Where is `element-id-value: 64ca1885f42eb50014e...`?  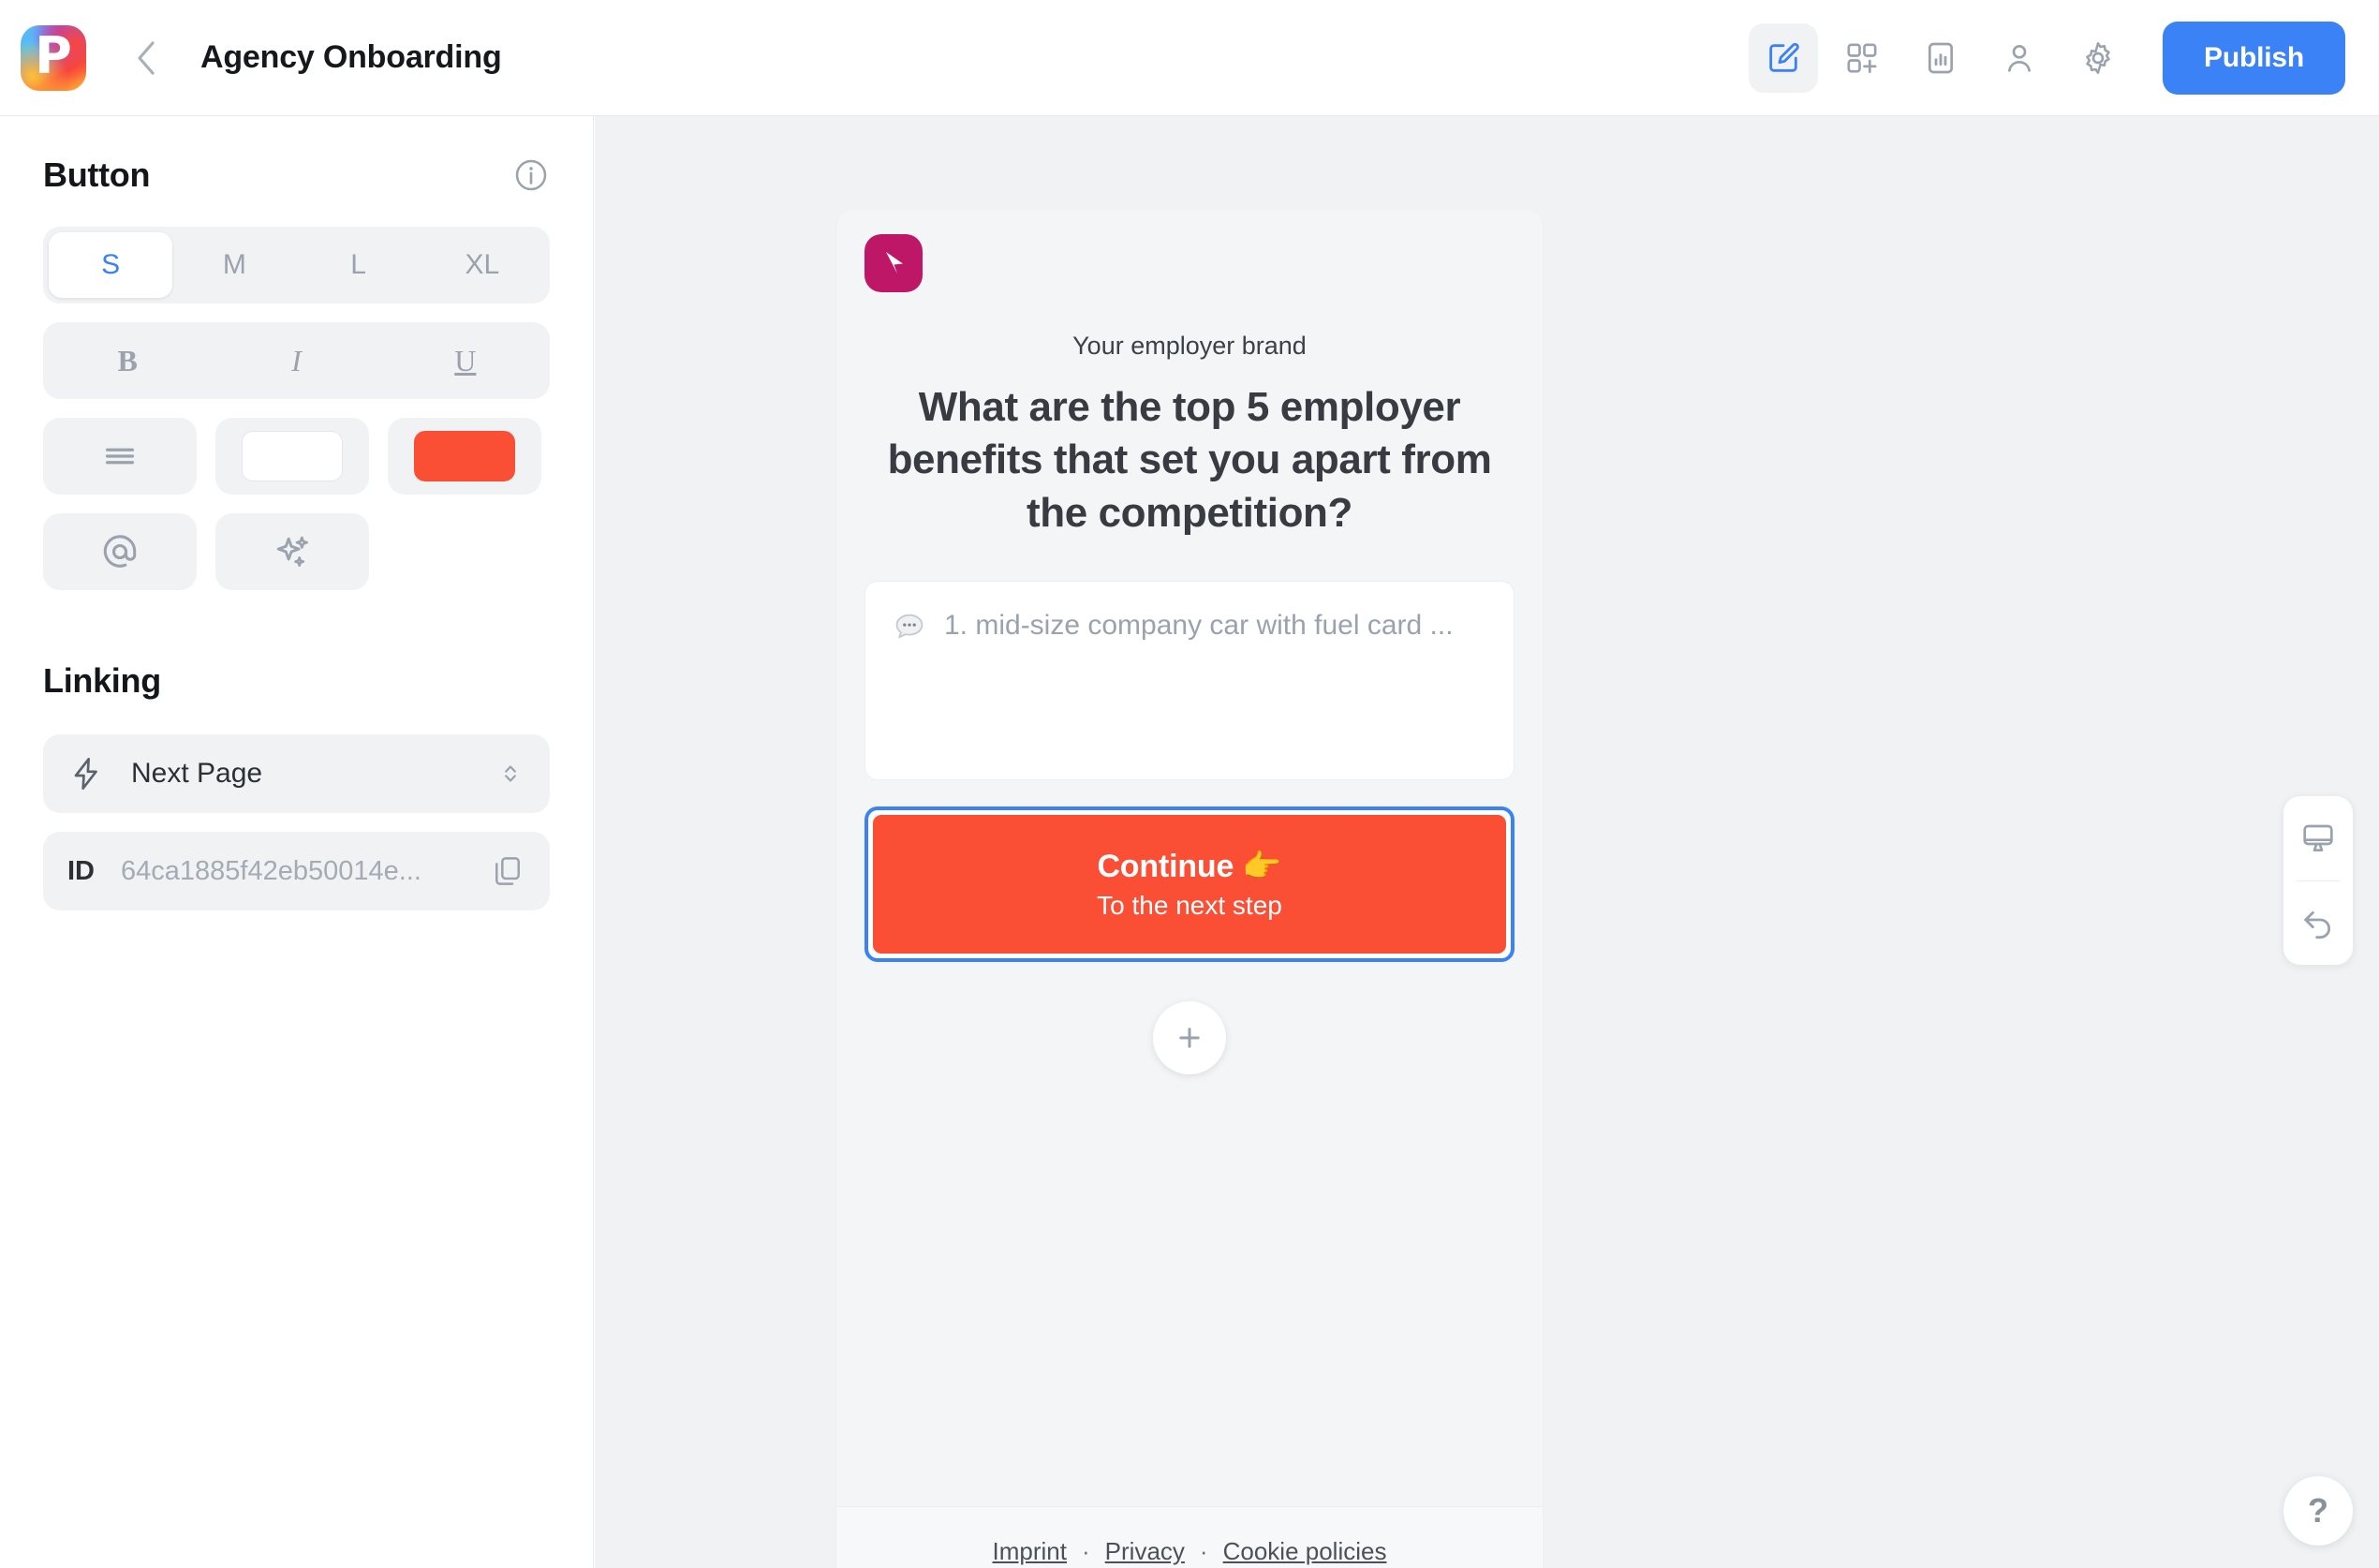 element-id-value: 64ca1885f42eb50014e... is located at coordinates (271, 870).